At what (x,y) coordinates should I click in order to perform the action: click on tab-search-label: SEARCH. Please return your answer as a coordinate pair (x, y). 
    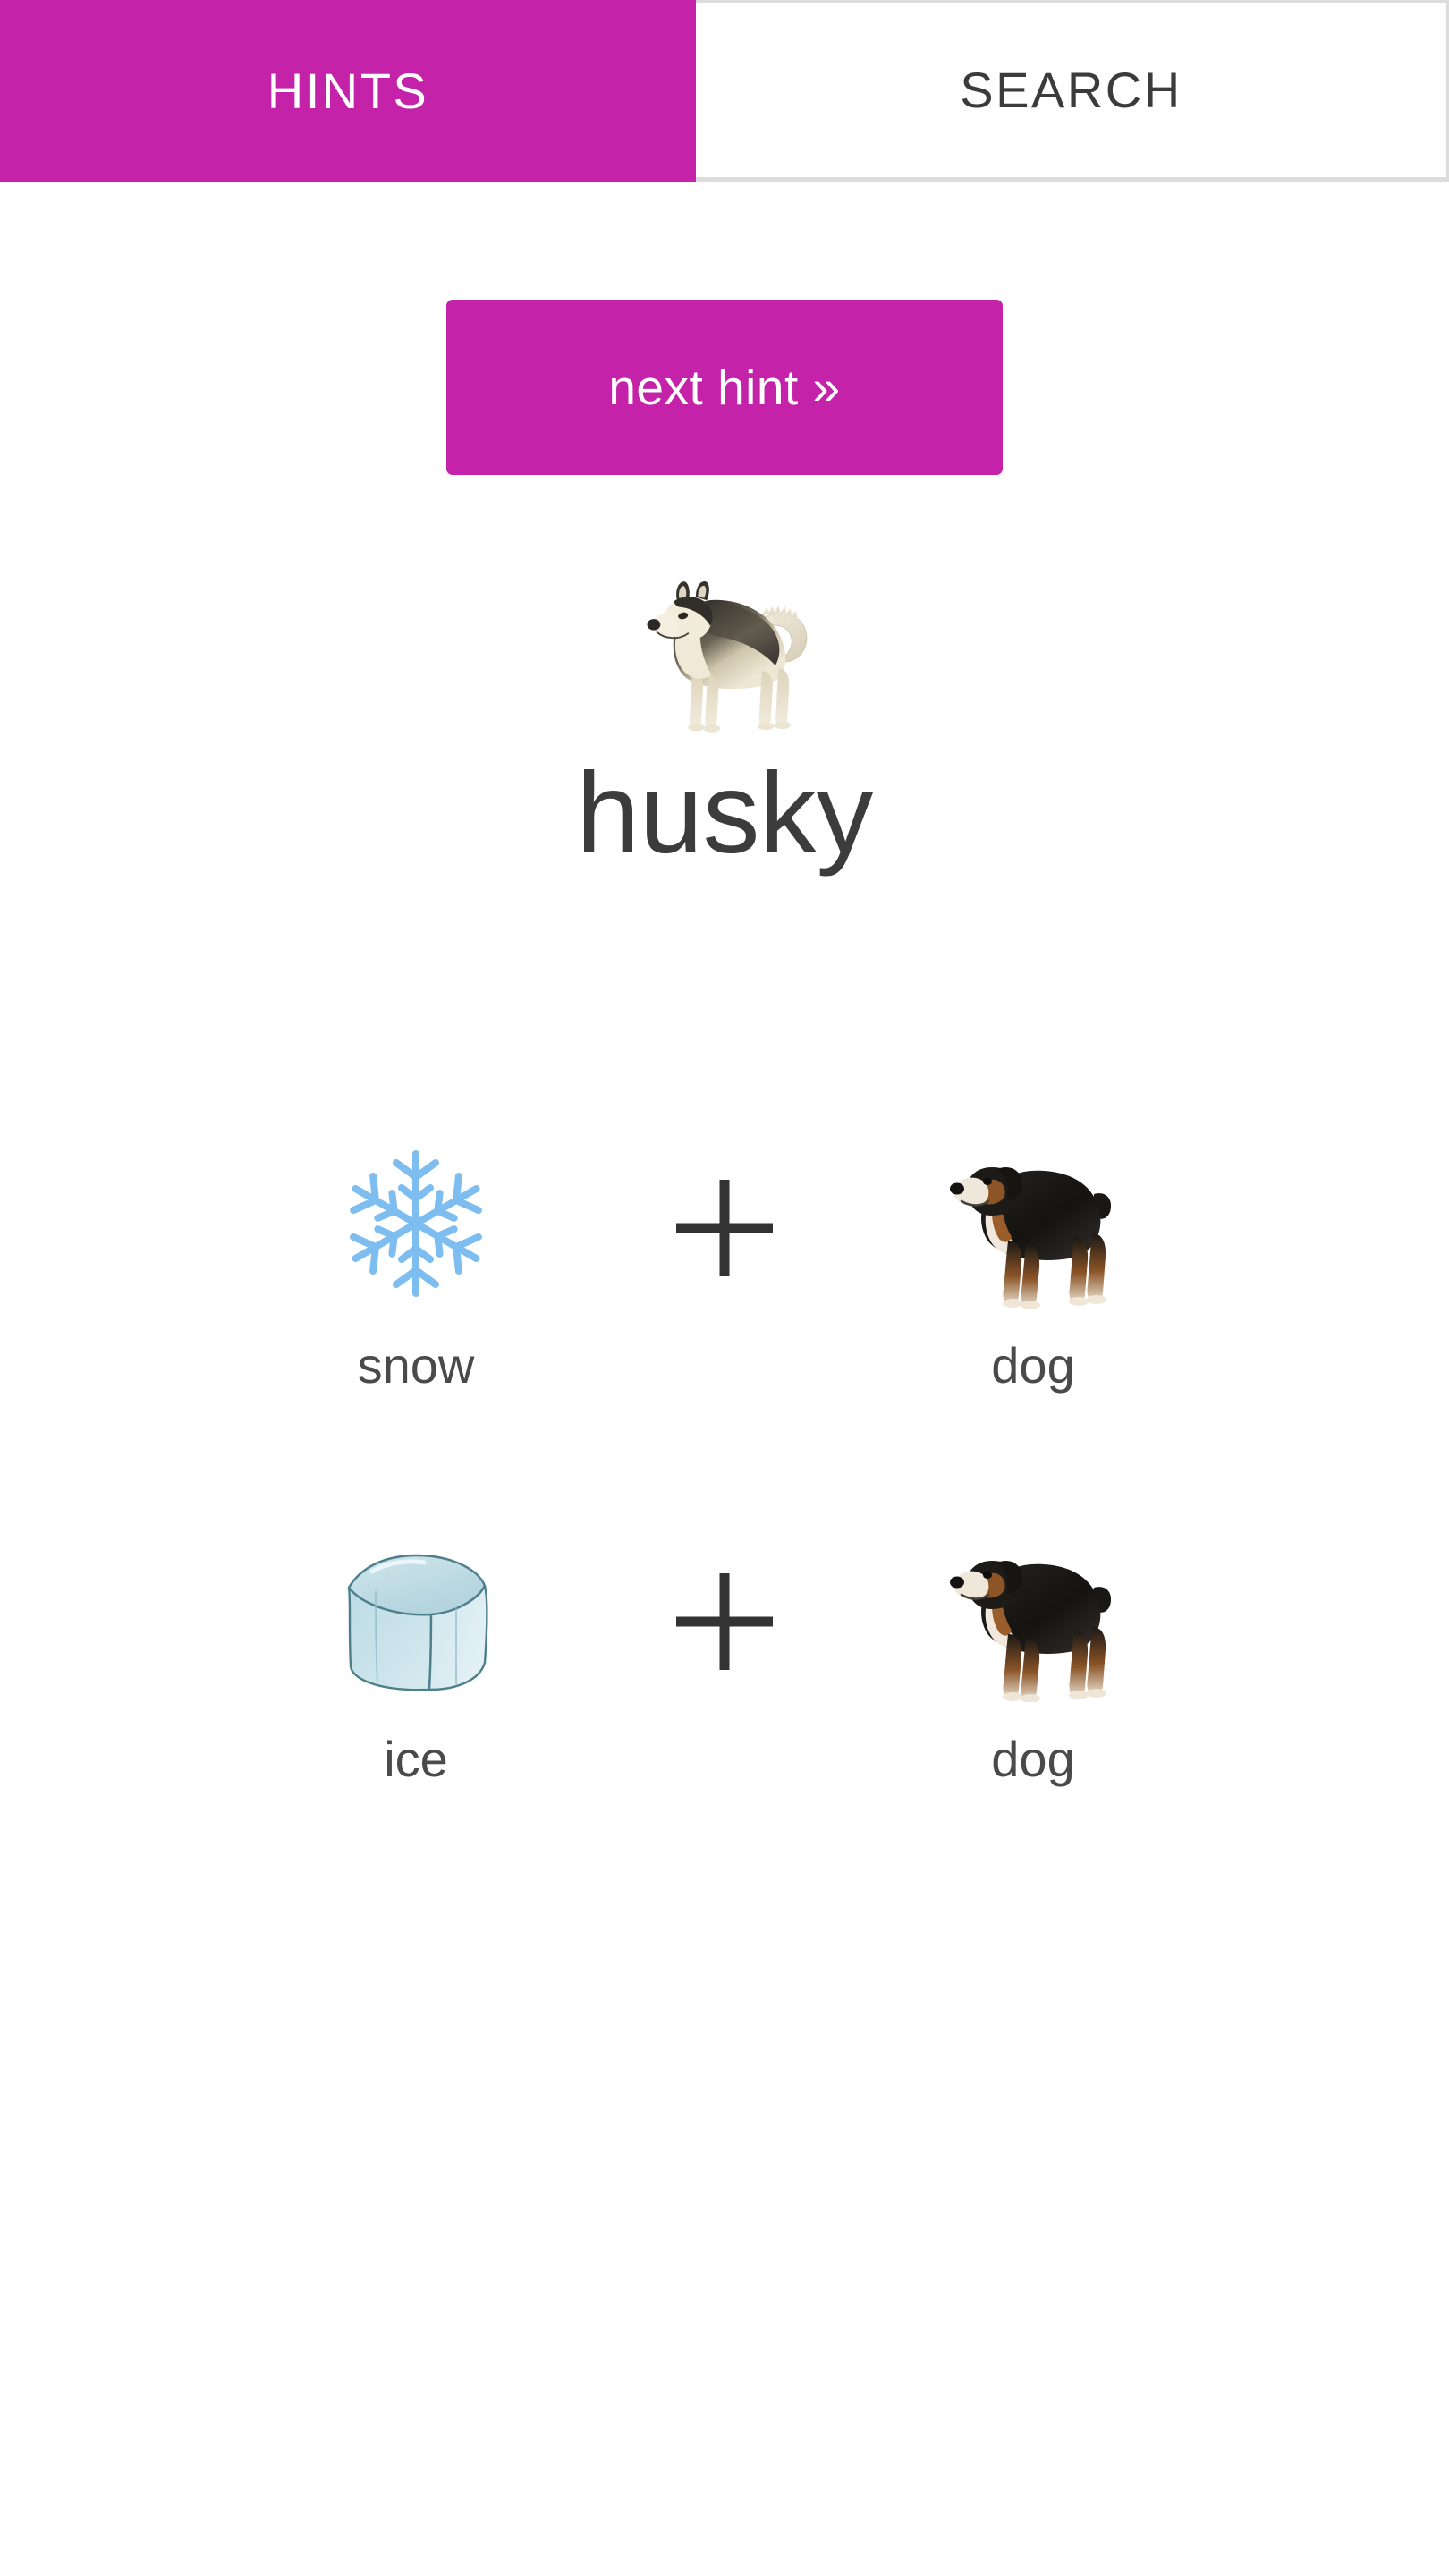
    Looking at the image, I should click on (1071, 89).